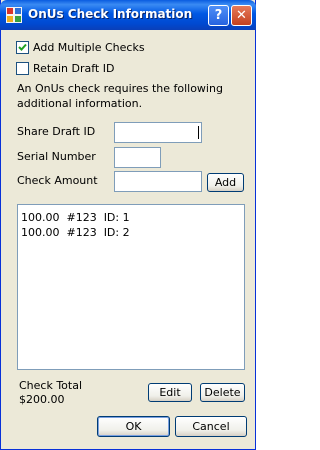 This screenshot has width=320, height=450. Describe the element at coordinates (42, 399) in the screenshot. I see `check-total-value: $200.00` at that location.